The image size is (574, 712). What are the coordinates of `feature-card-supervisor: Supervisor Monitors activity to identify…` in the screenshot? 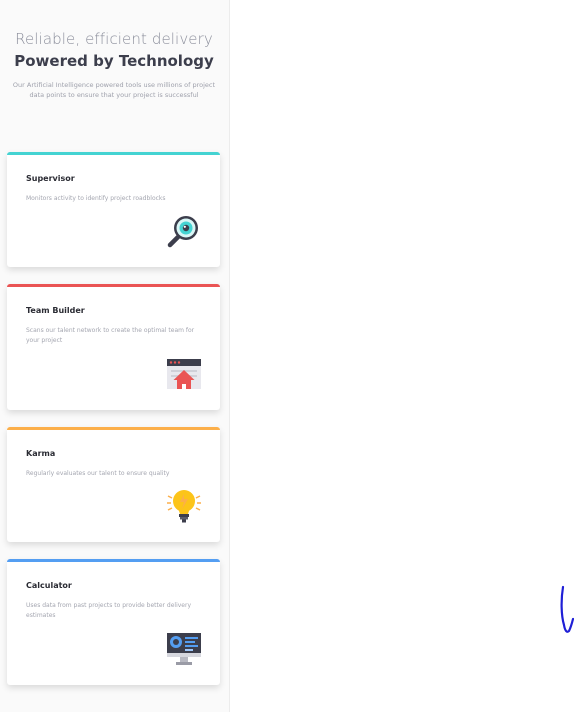 It's located at (113, 209).